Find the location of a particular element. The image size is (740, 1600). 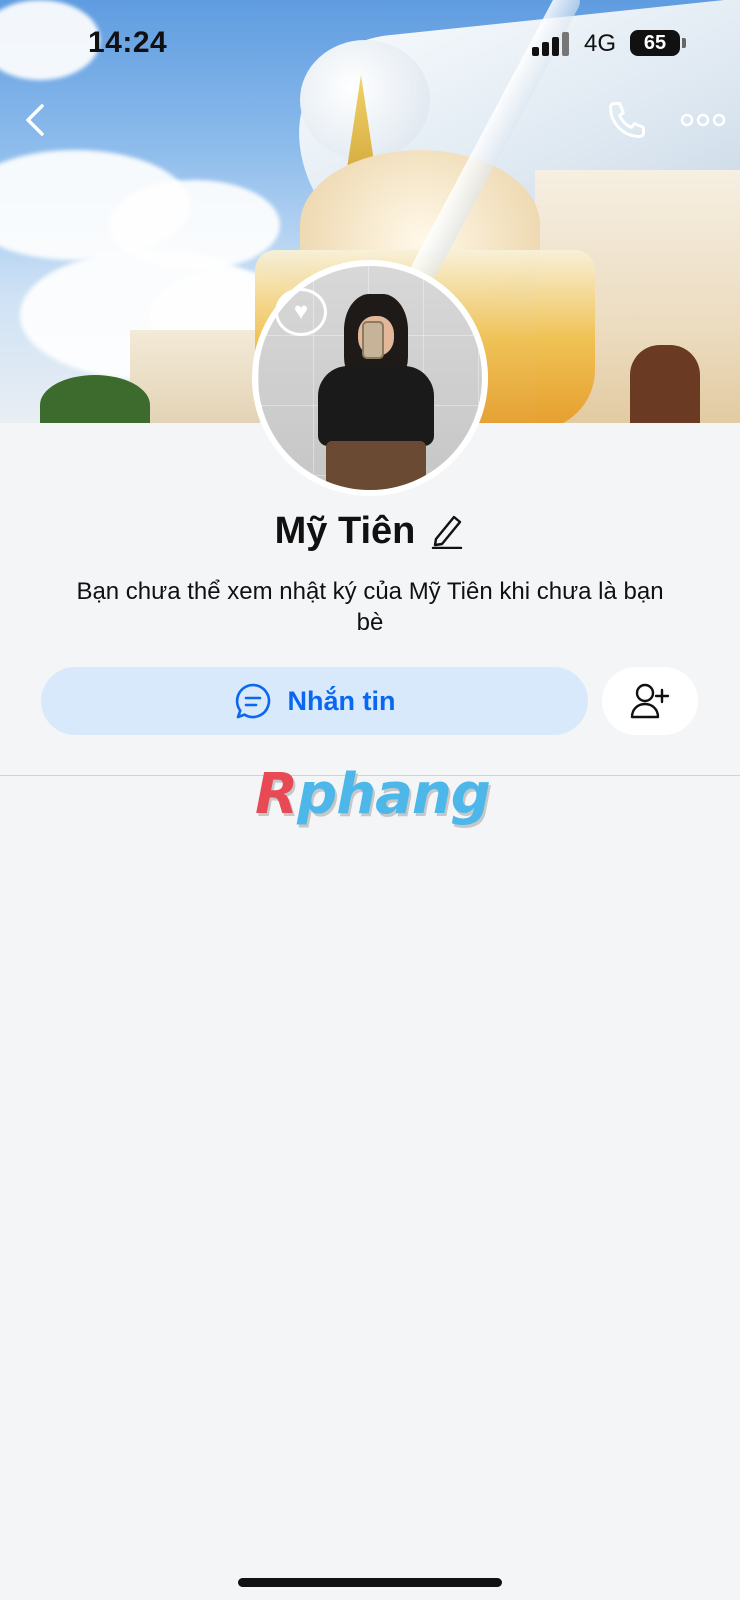

chevron-left-icon is located at coordinates (35, 120).